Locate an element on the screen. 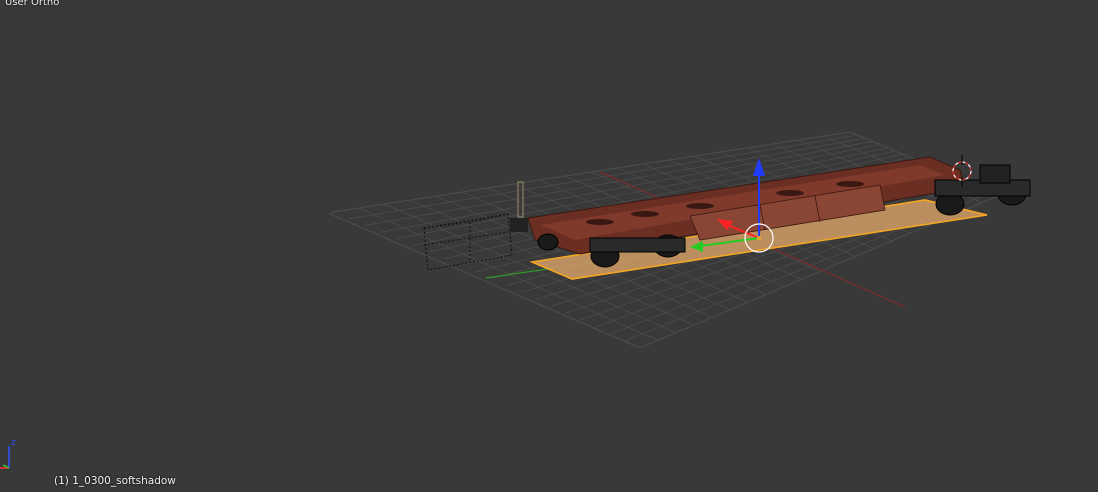 This screenshot has width=1098, height=492. axis-gizmo: z is located at coordinates (8, 453).